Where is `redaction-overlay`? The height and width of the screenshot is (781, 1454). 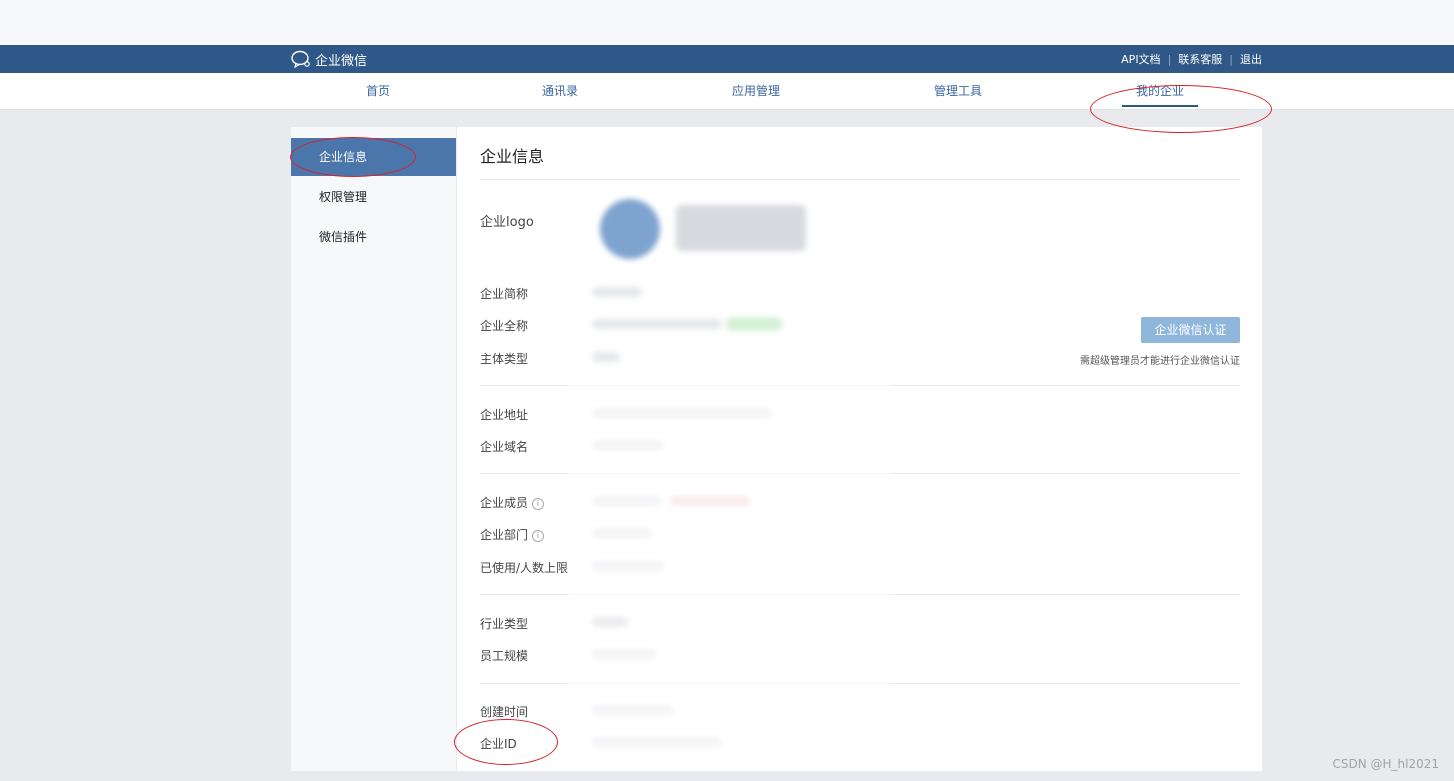
redaction-overlay is located at coordinates (729, 574).